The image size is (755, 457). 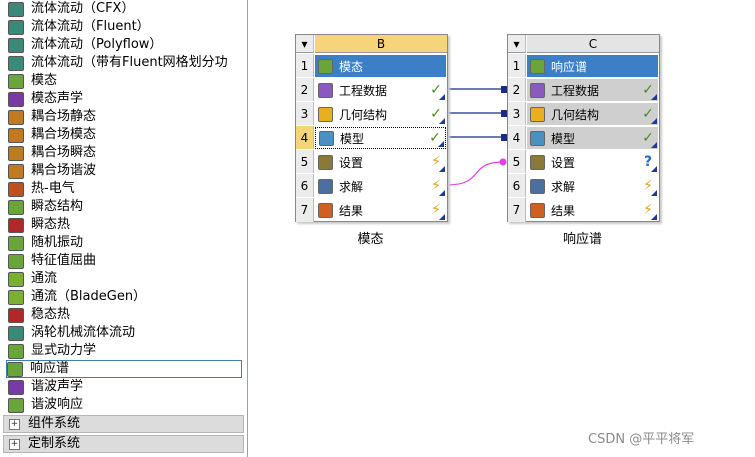 I want to click on toolbox-item: 随机振动, so click(x=126, y=243).